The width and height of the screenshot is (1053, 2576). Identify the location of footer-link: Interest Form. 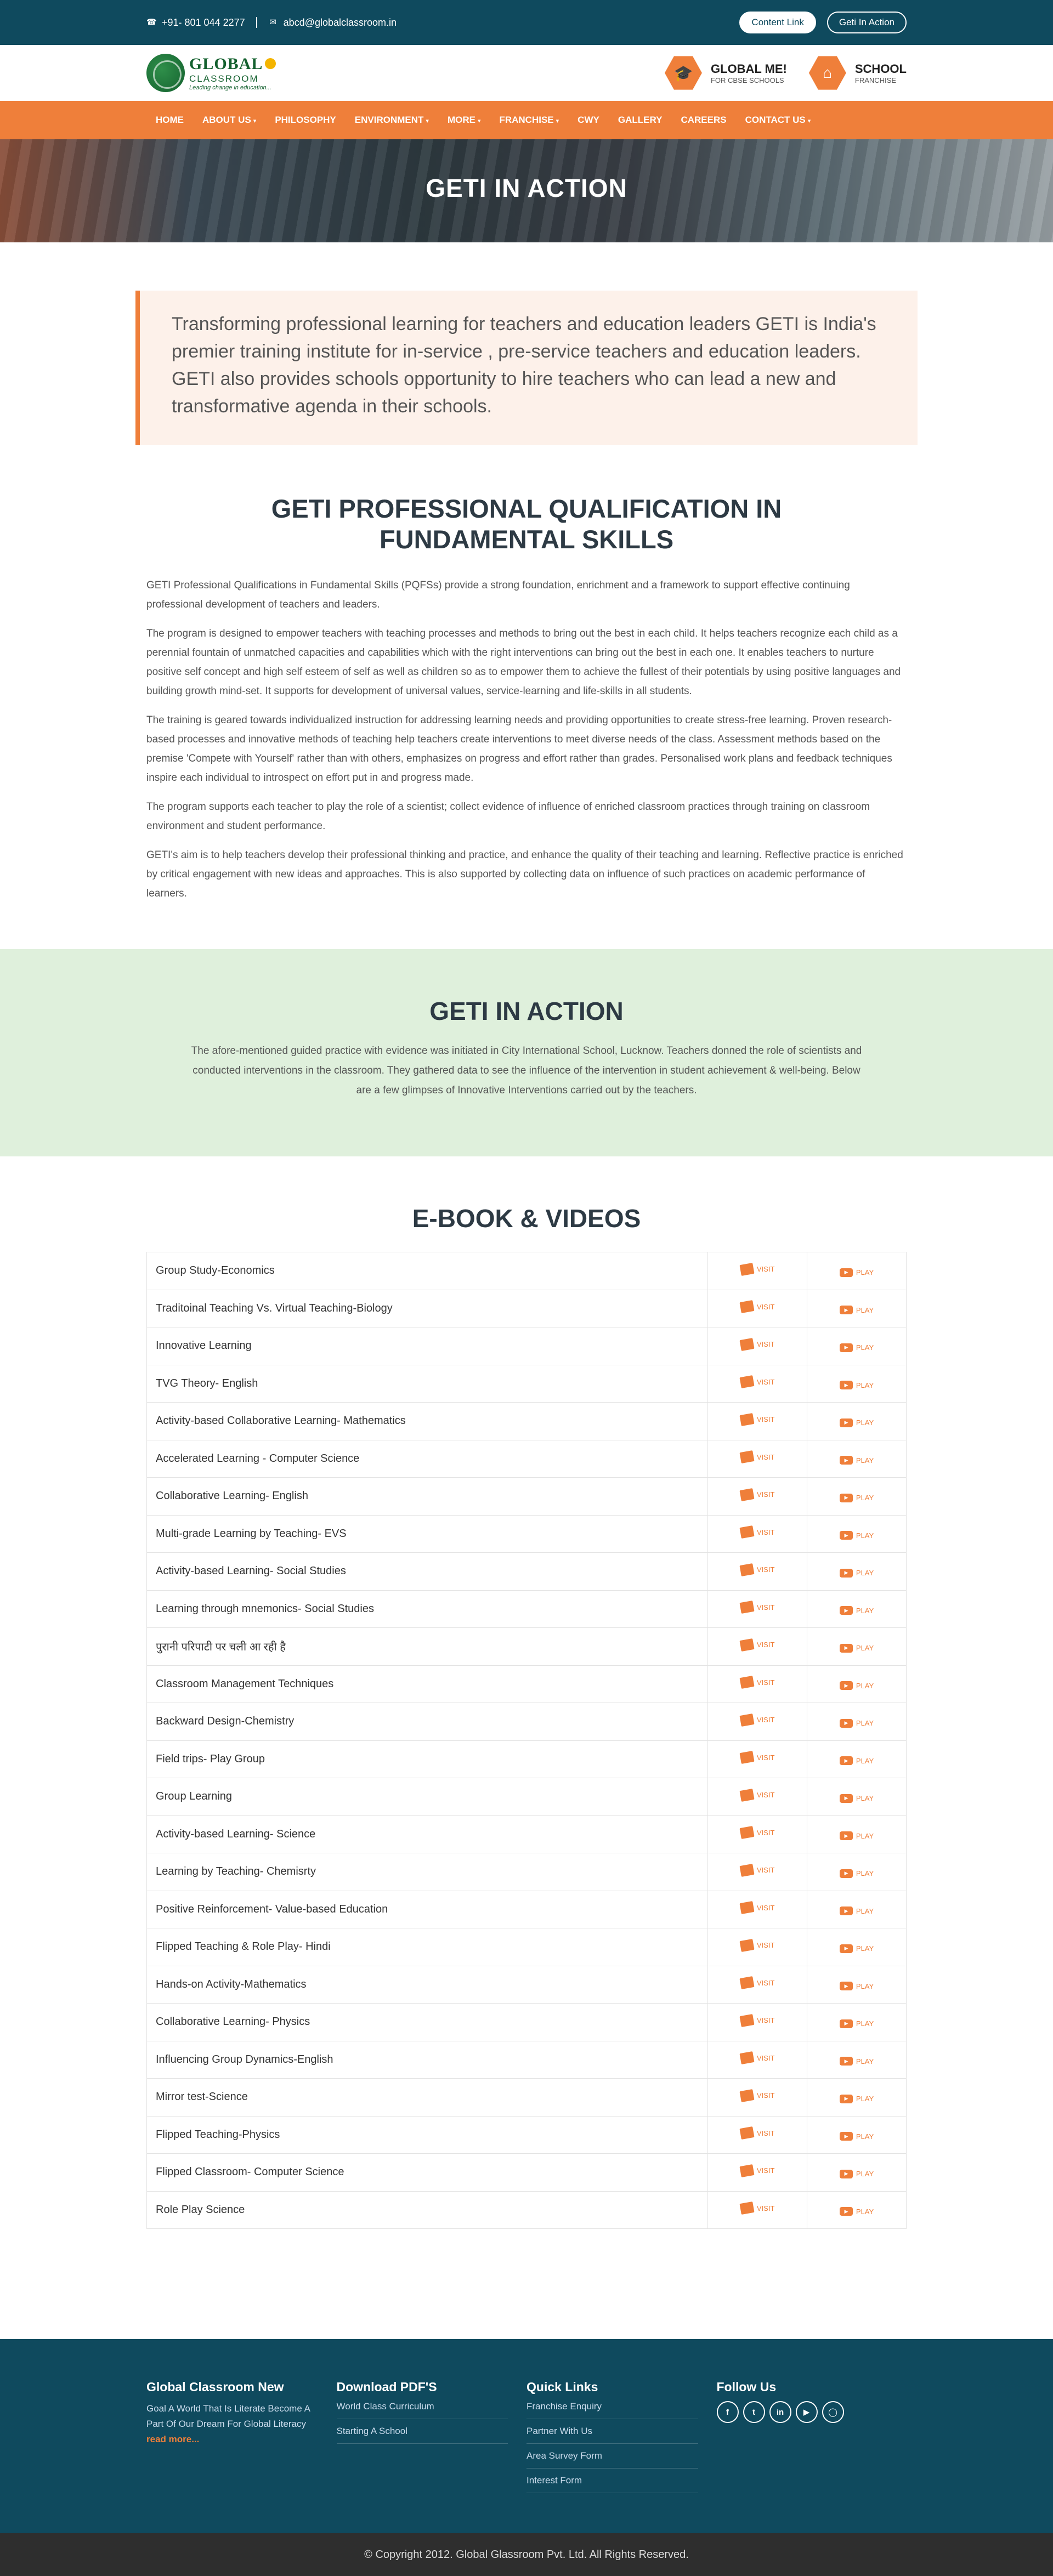
(612, 2481).